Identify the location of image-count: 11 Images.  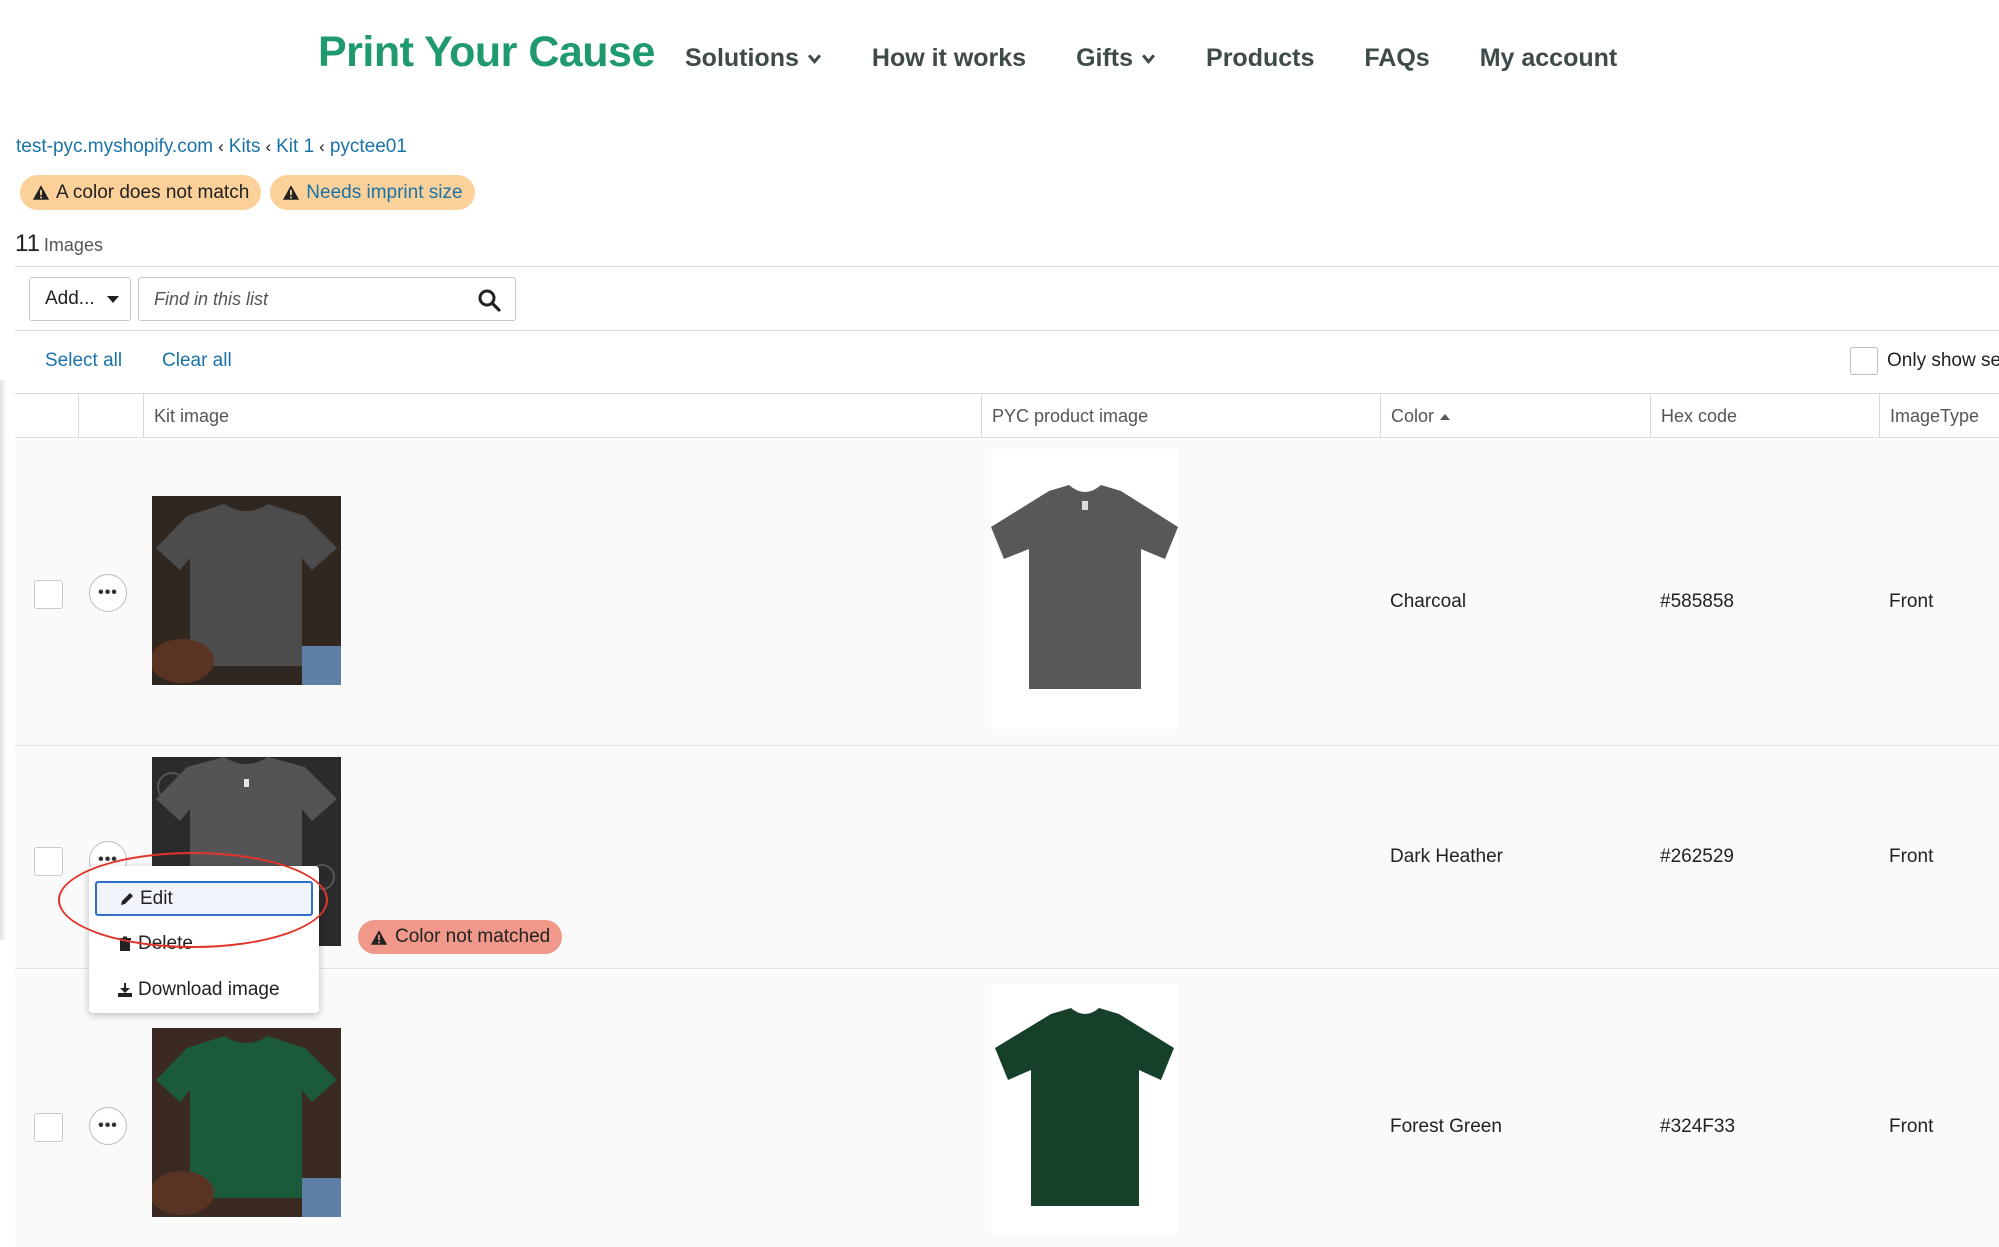
(59, 244).